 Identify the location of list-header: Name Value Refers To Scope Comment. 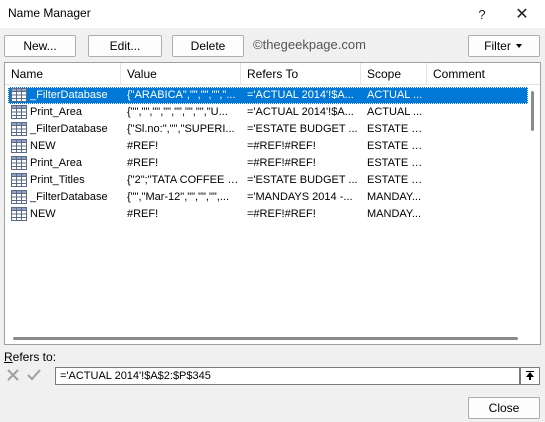
(272, 74).